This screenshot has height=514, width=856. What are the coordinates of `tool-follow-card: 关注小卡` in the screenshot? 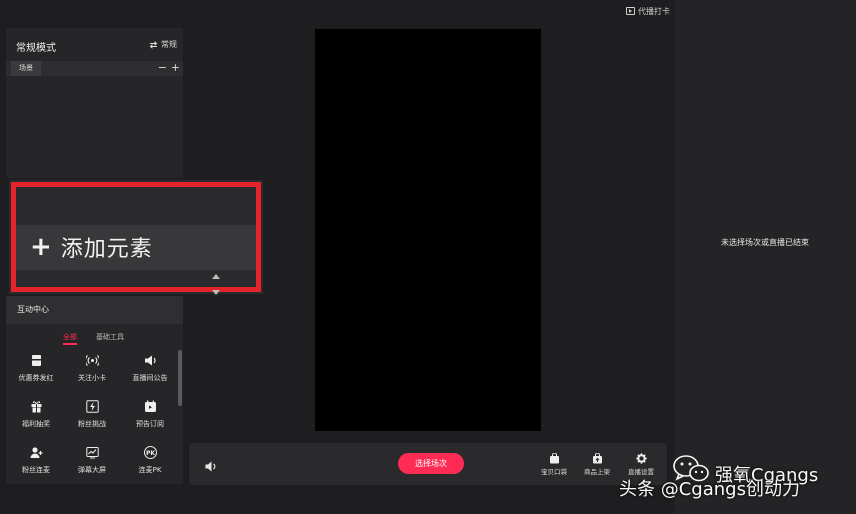 It's located at (92, 374).